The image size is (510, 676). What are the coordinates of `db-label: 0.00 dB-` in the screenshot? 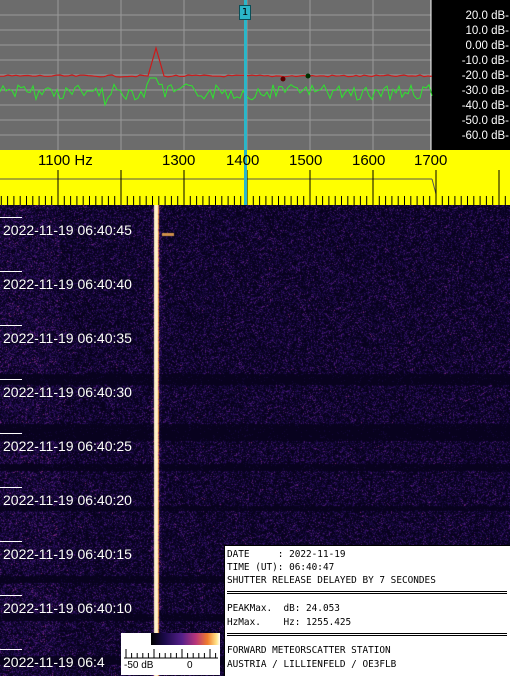 It's located at (488, 46).